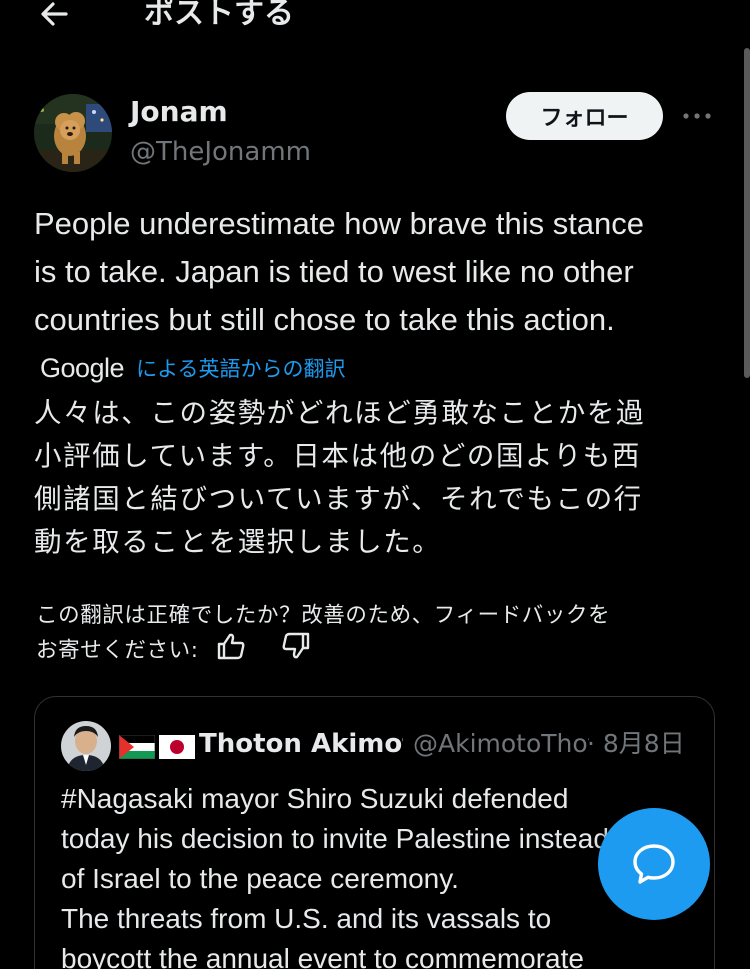  I want to click on thumbs-down-button, so click(296, 651).